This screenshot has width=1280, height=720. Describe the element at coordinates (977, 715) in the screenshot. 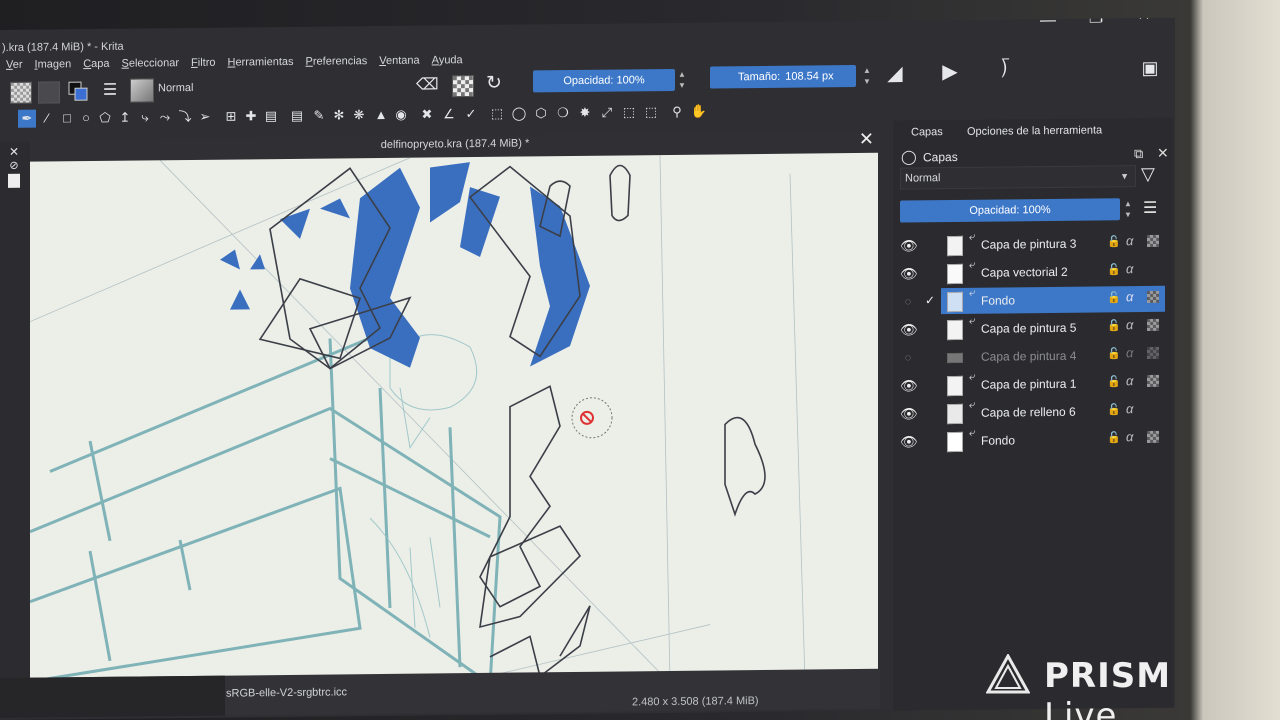

I see `move-down-icon: ⌄` at that location.